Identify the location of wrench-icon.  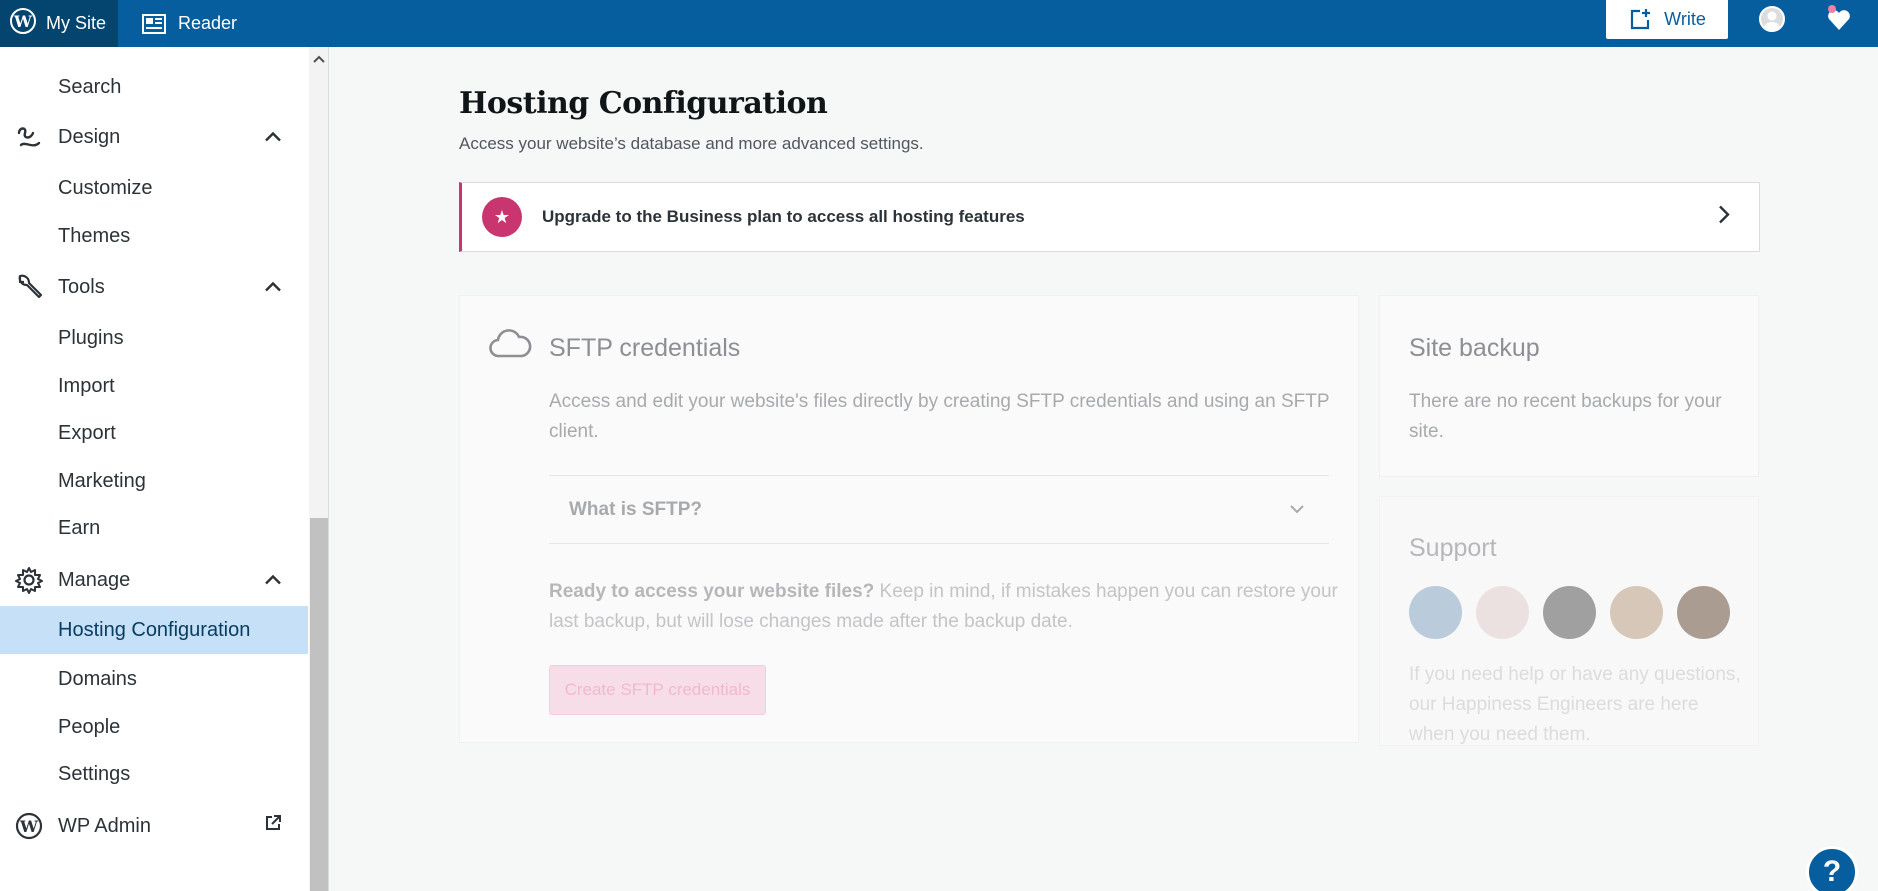
(29, 287).